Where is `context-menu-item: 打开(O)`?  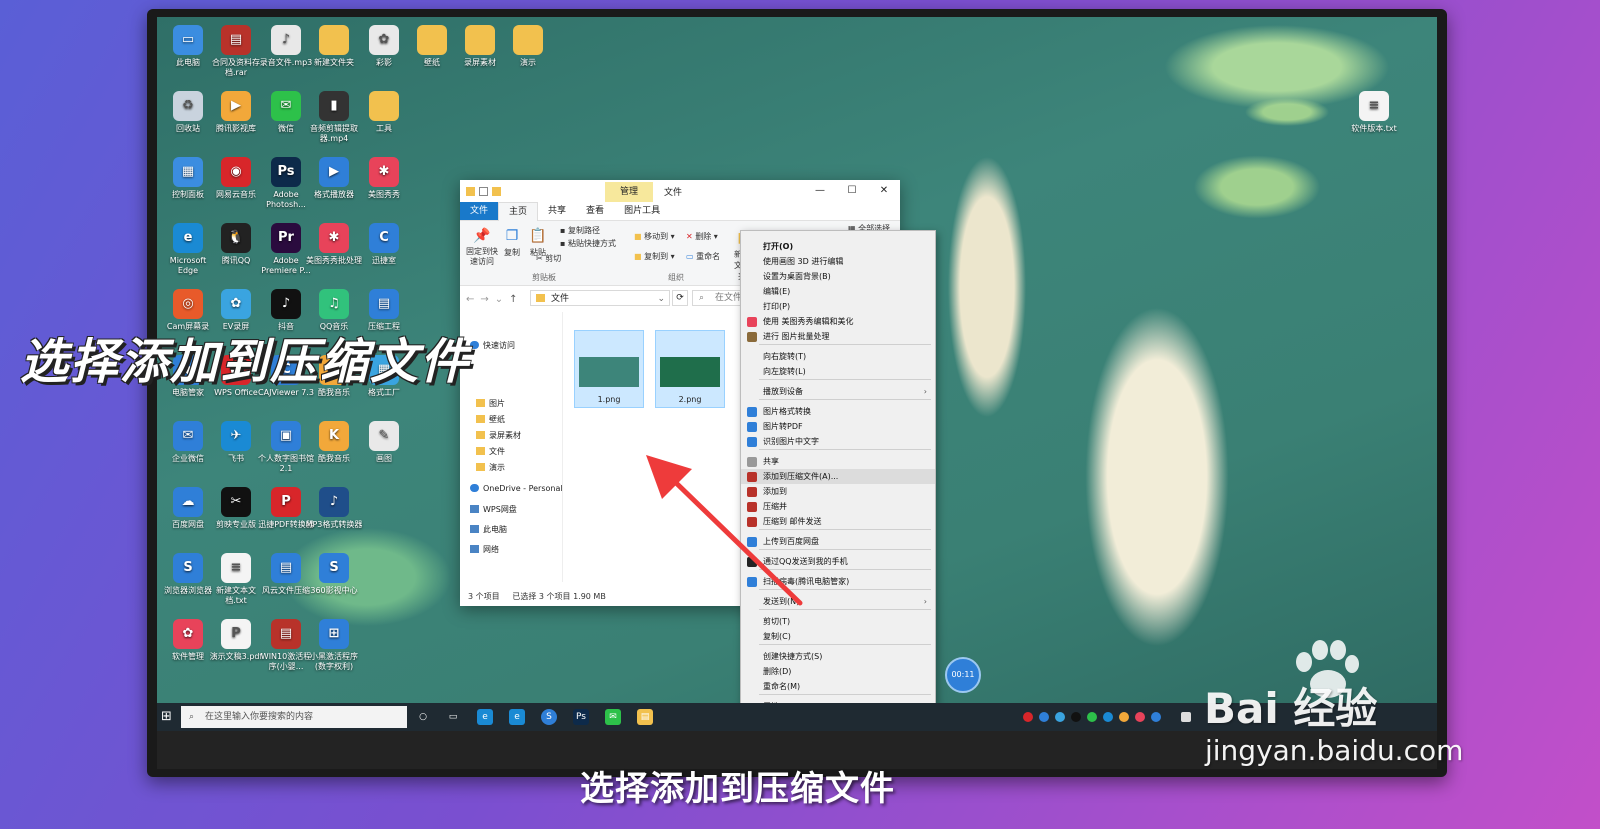 context-menu-item: 打开(O) is located at coordinates (838, 246).